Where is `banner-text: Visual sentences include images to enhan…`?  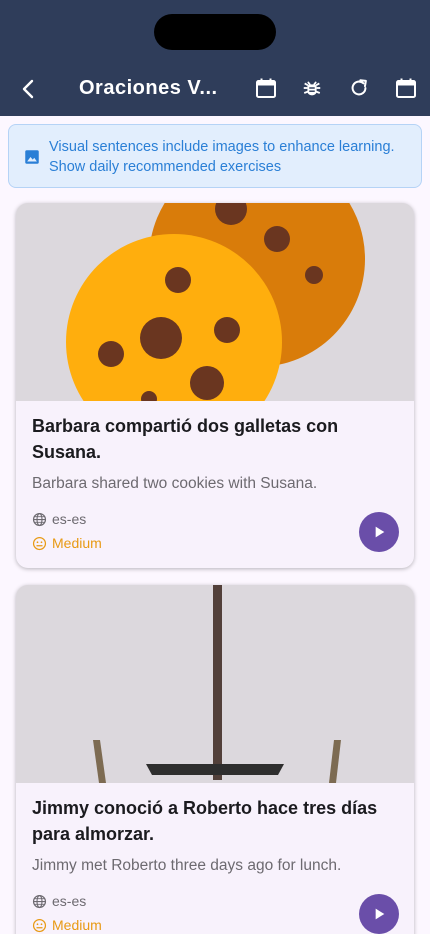 banner-text: Visual sentences include images to enhan… is located at coordinates (222, 157).